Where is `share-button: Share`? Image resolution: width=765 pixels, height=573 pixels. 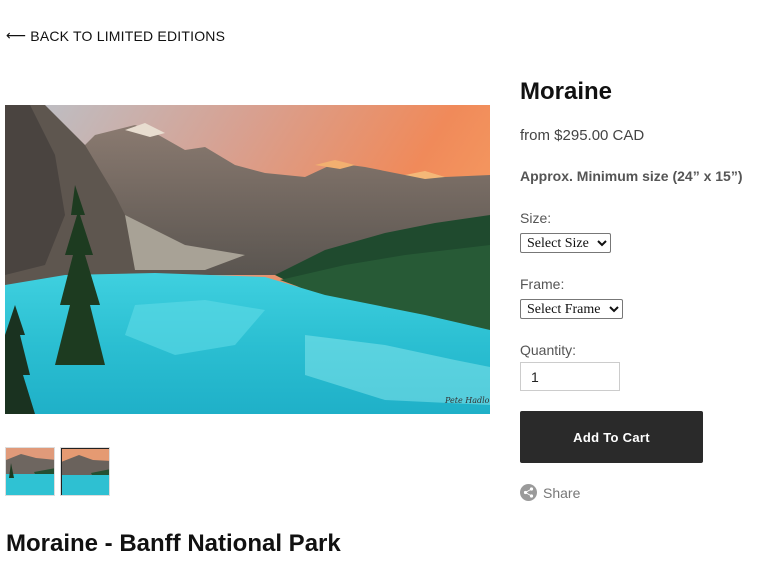 share-button: Share is located at coordinates (550, 492).